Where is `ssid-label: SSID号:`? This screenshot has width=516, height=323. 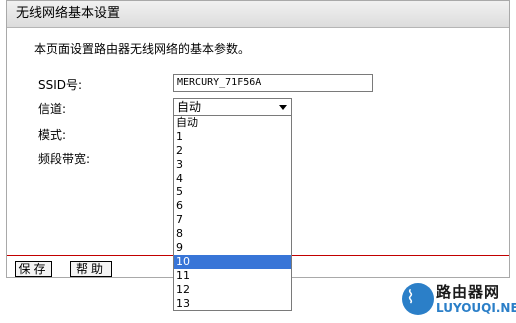
ssid-label: SSID号: is located at coordinates (60, 85).